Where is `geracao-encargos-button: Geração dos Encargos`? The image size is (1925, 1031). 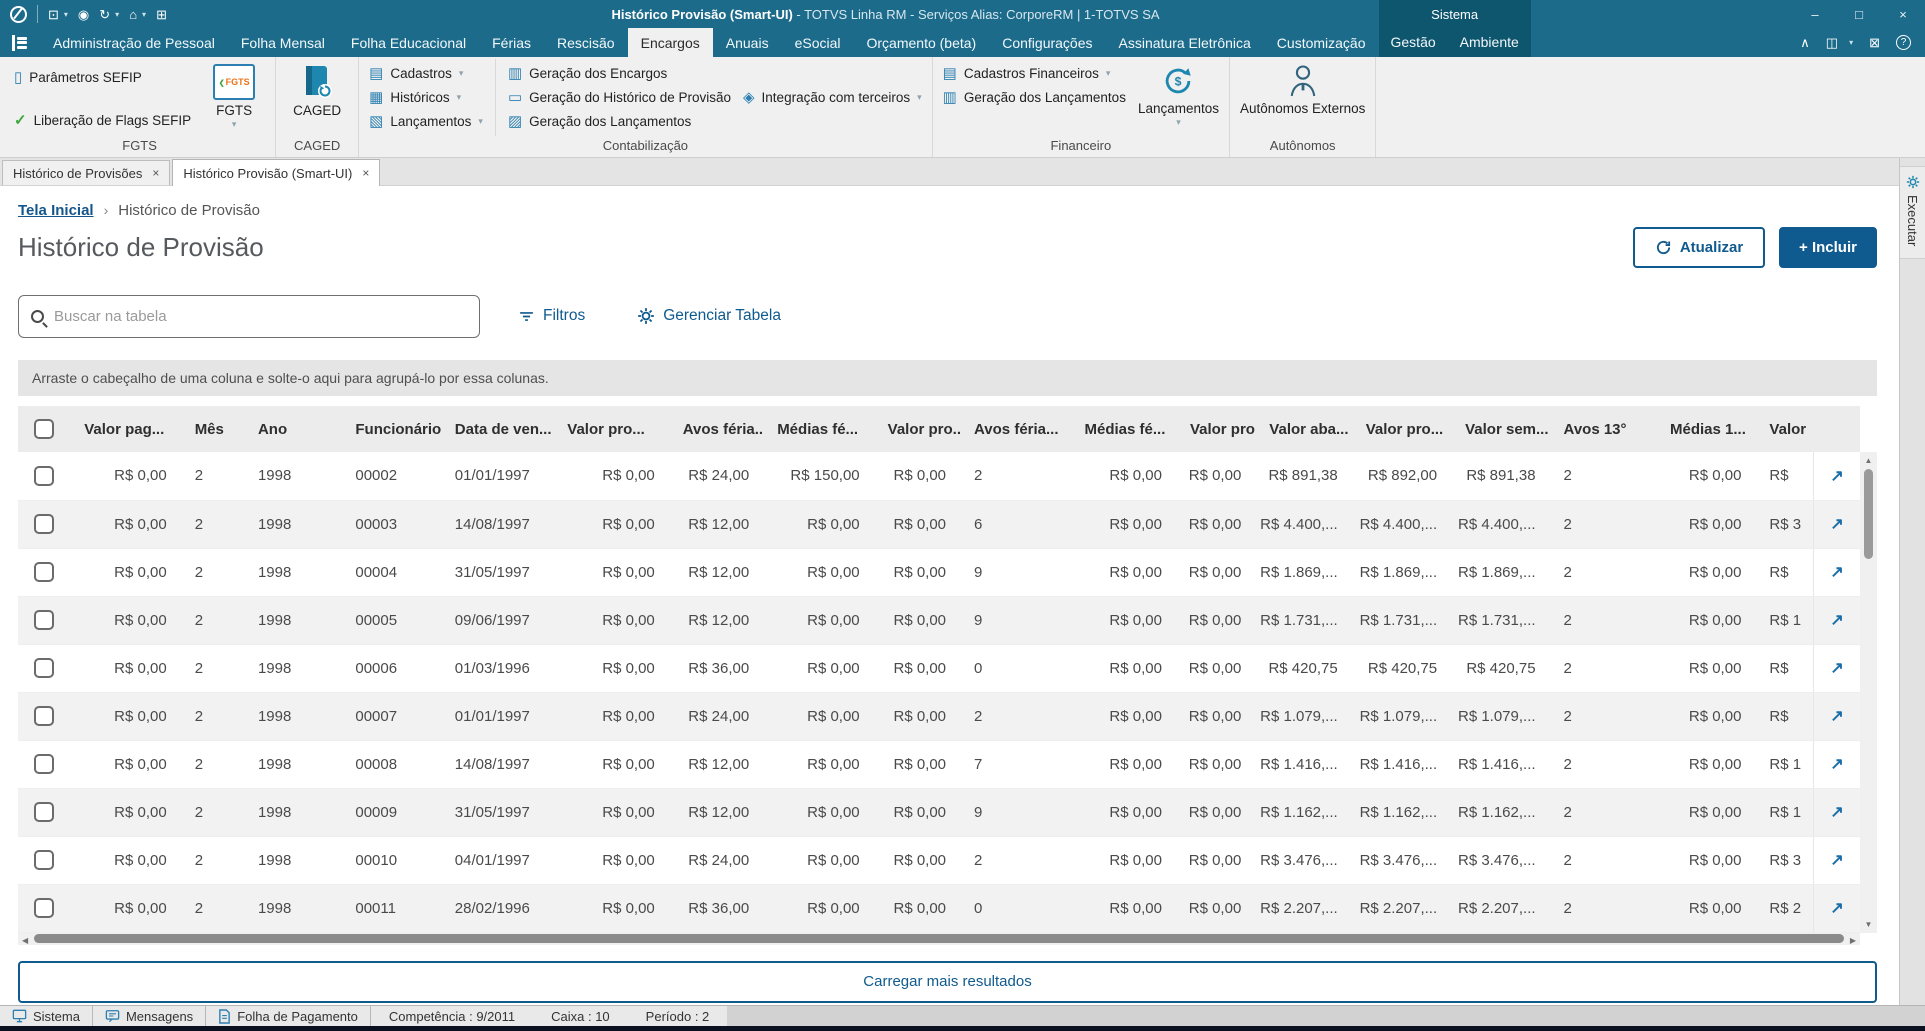
geracao-encargos-button: Geração dos Encargos is located at coordinates (619, 73).